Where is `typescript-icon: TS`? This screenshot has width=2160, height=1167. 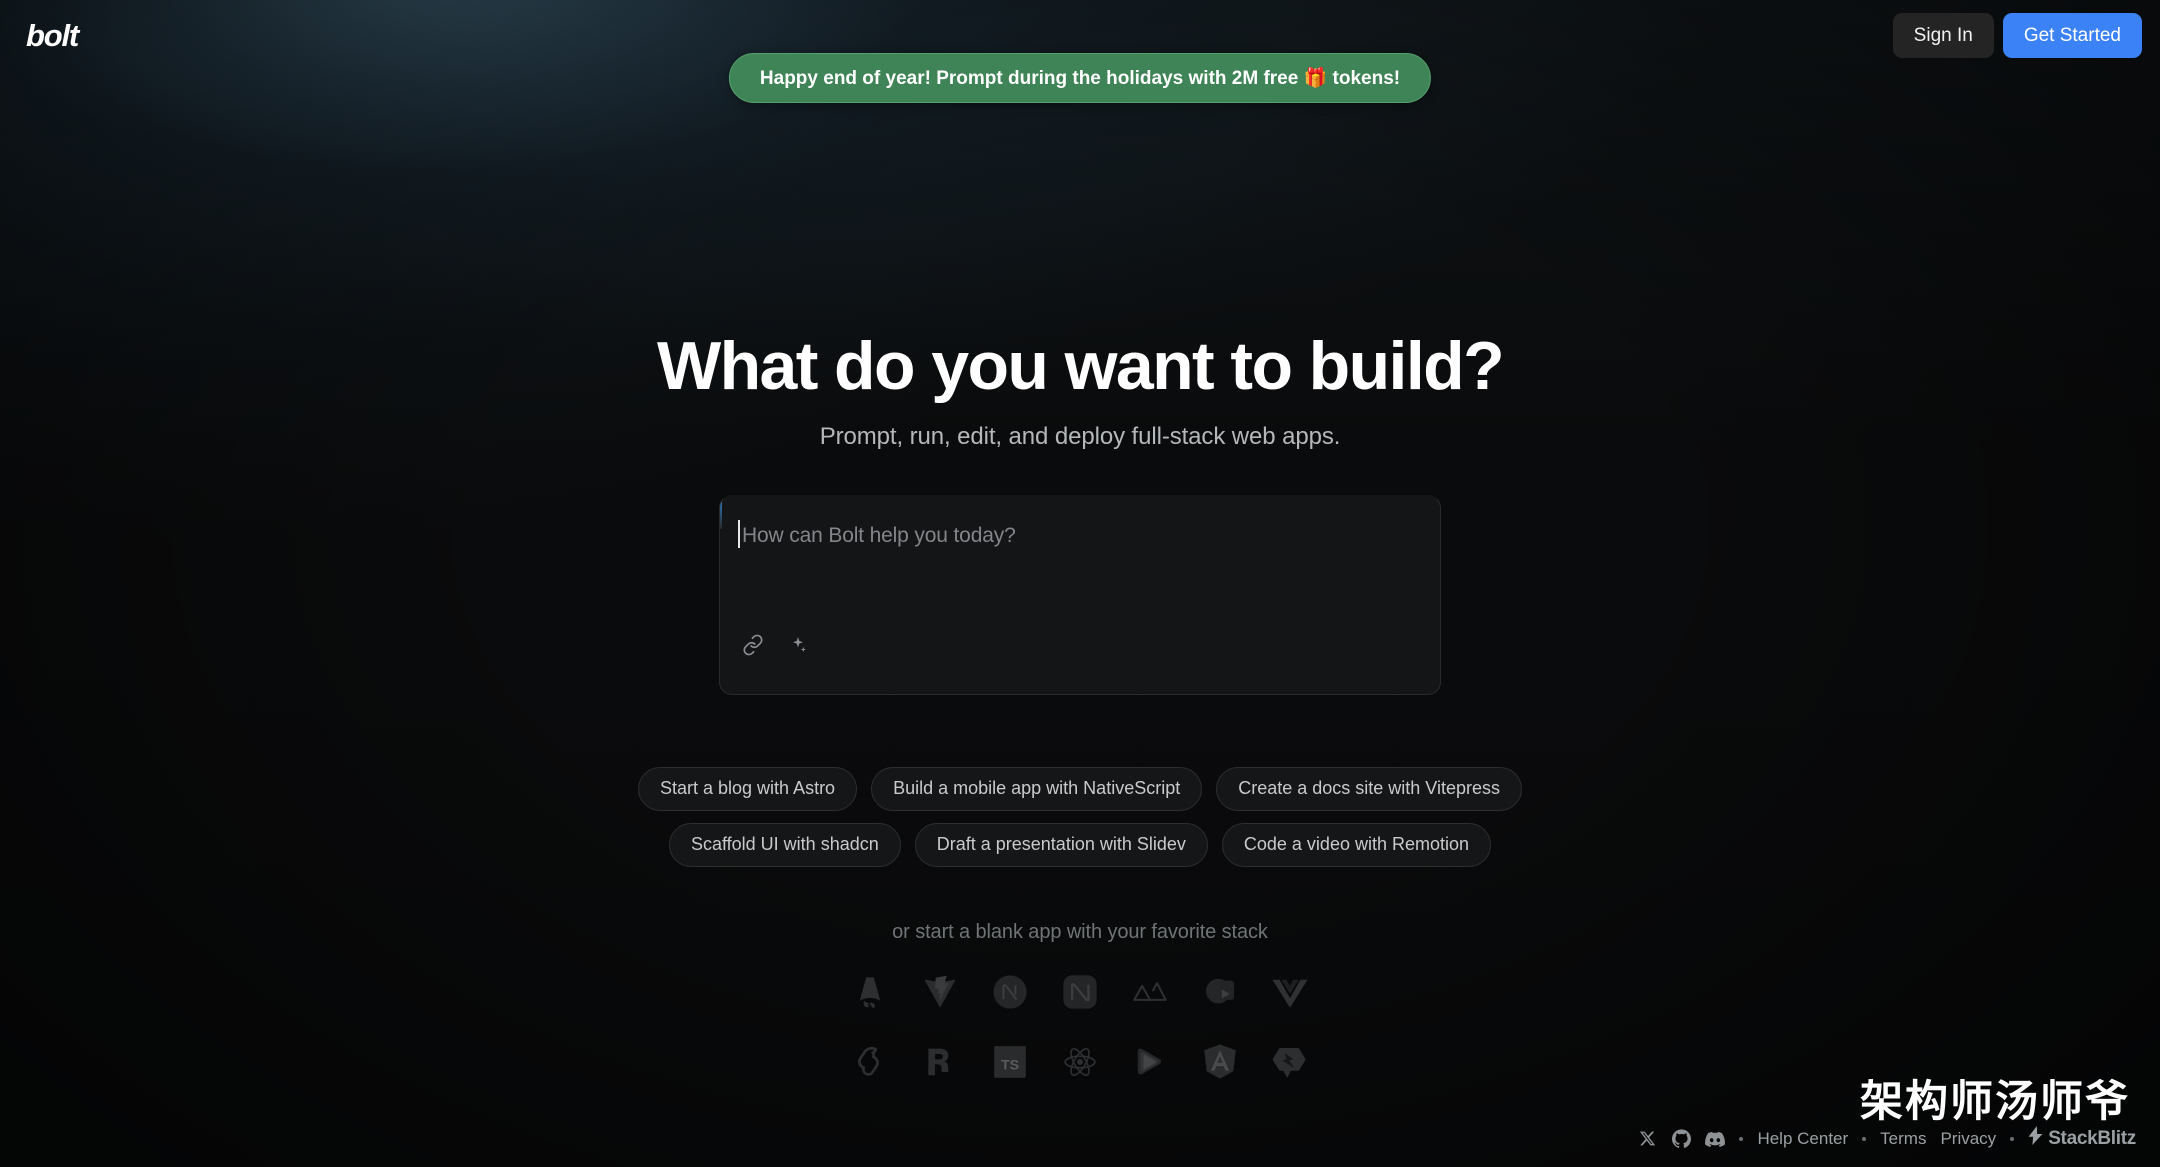 typescript-icon: TS is located at coordinates (1010, 1062).